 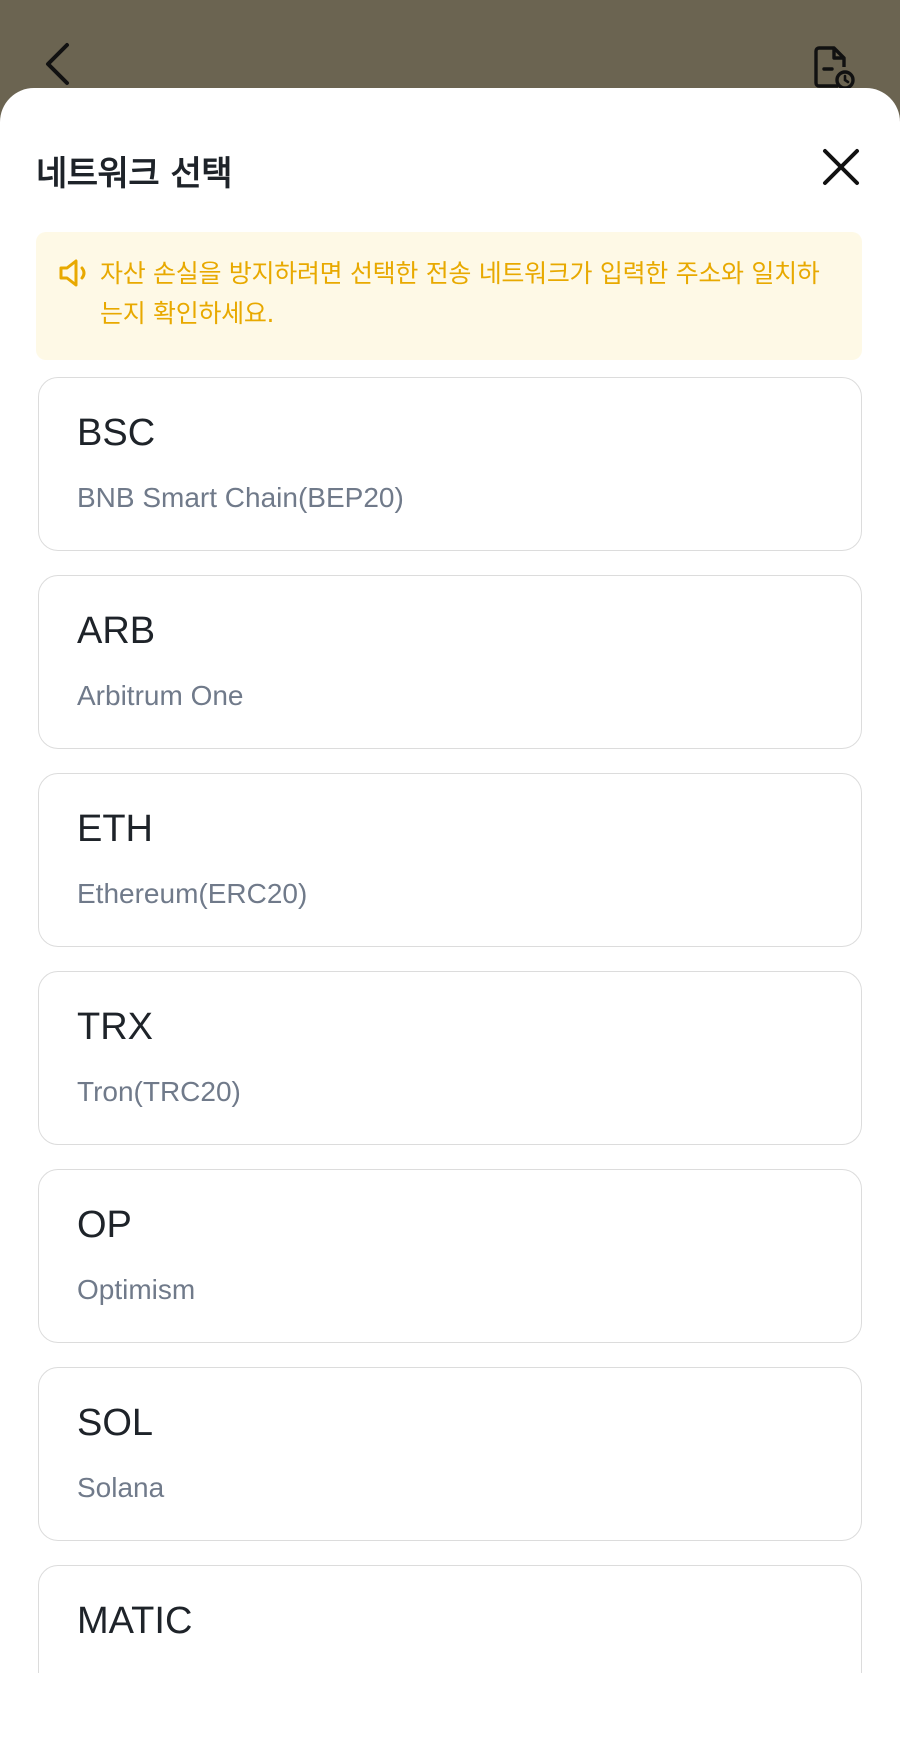 What do you see at coordinates (116, 433) in the screenshot?
I see `network-code: BSC` at bounding box center [116, 433].